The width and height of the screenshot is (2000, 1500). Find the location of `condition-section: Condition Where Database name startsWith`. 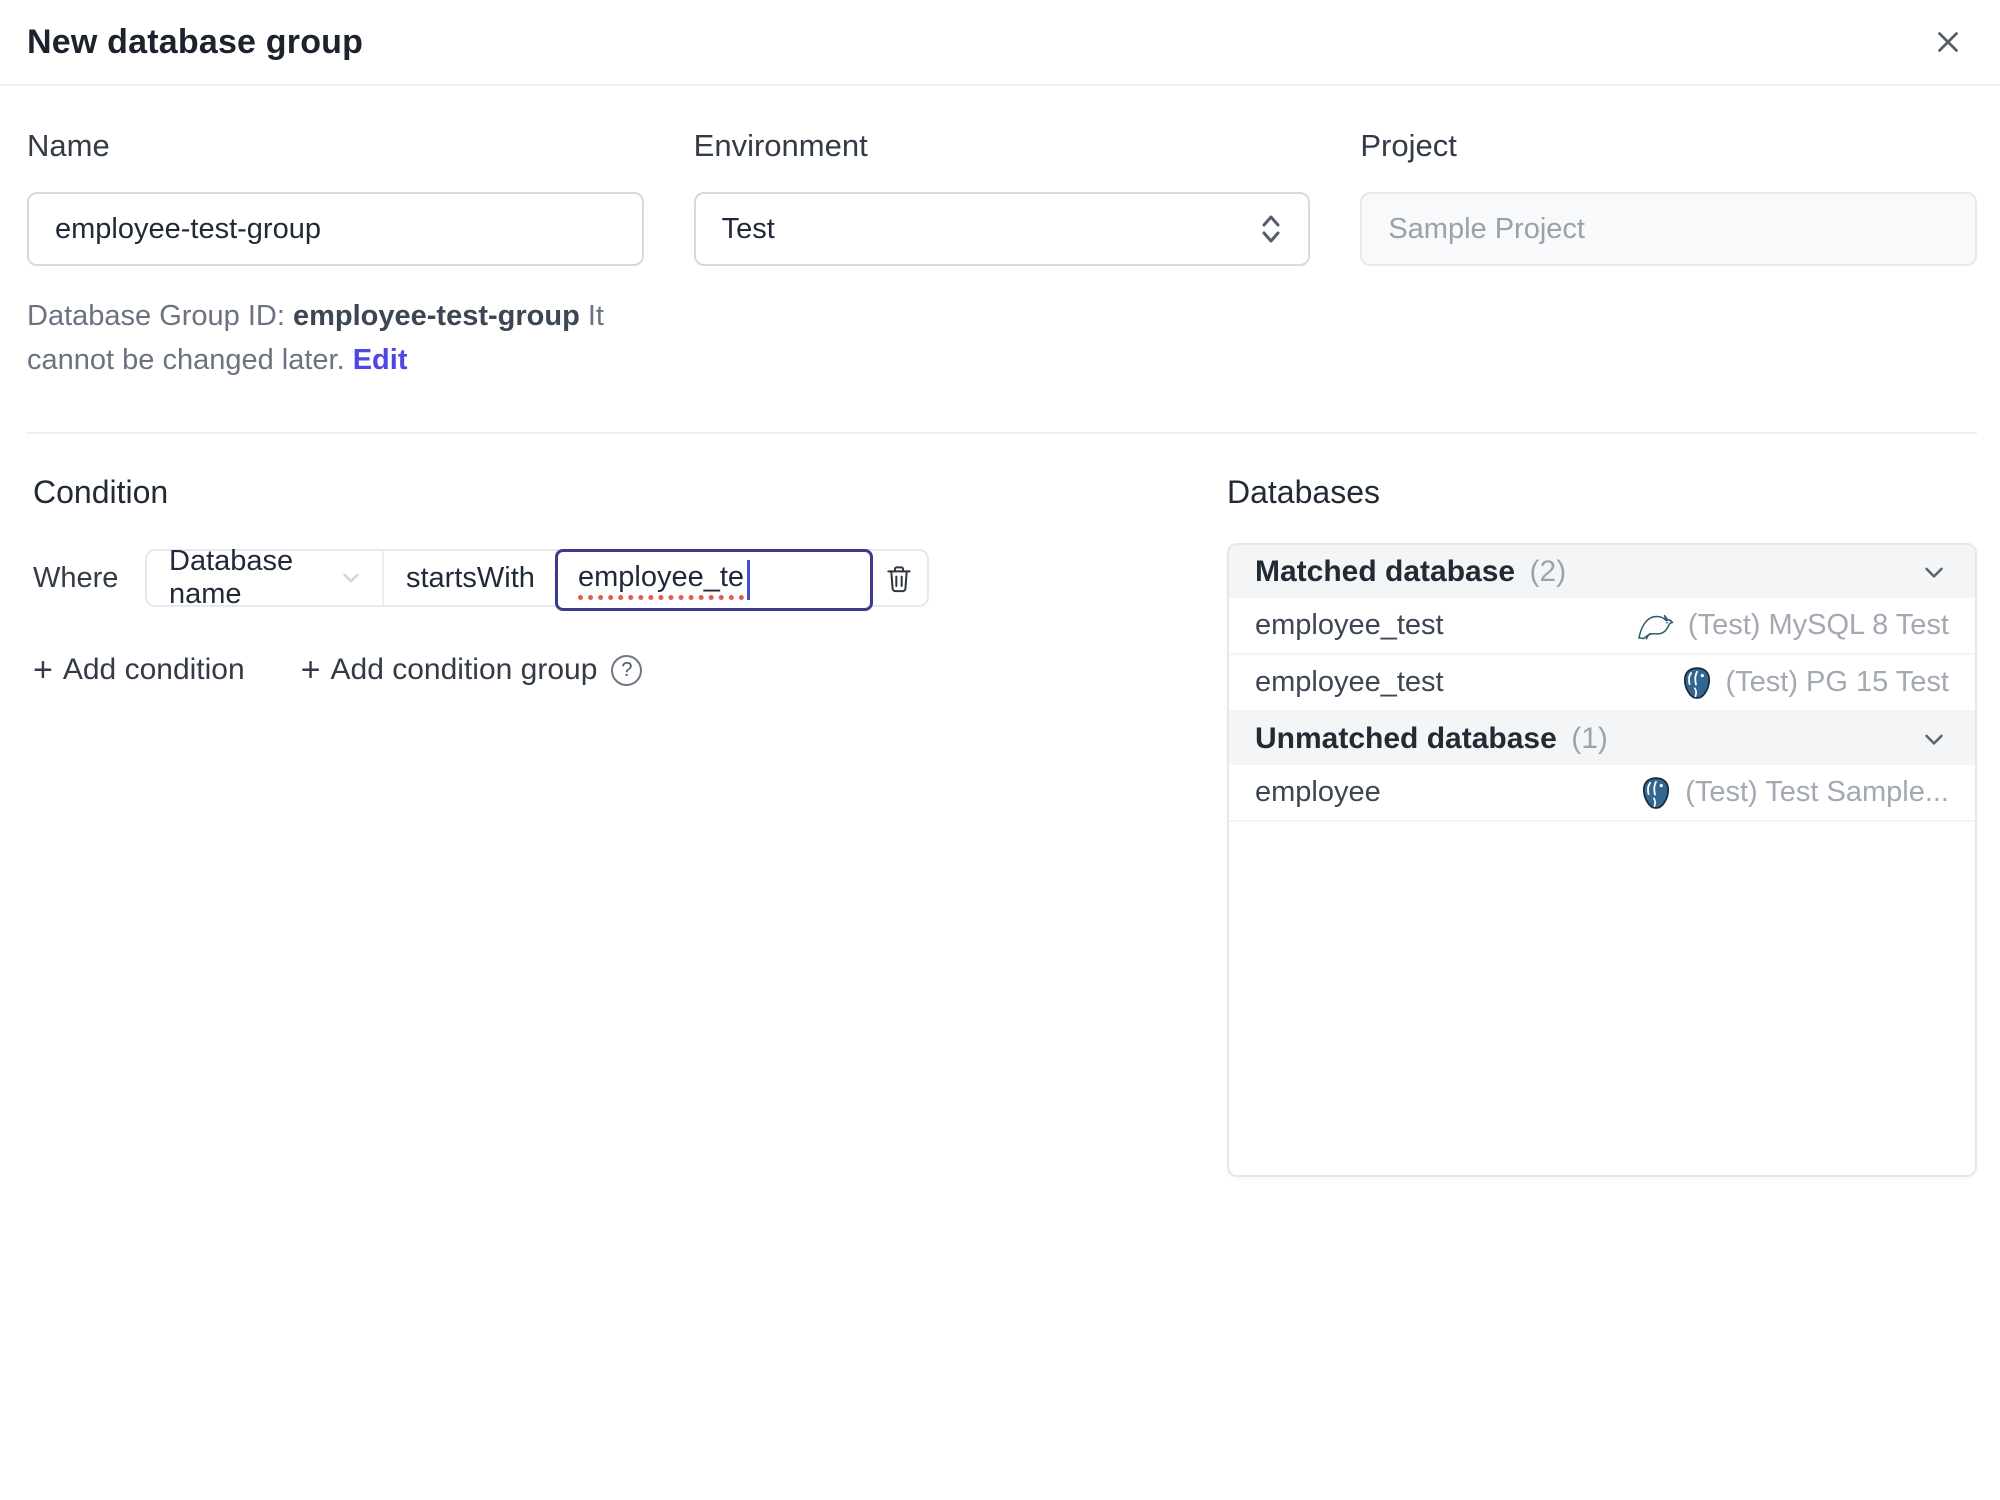

condition-section: Condition Where Database name startsWith is located at coordinates (607, 580).